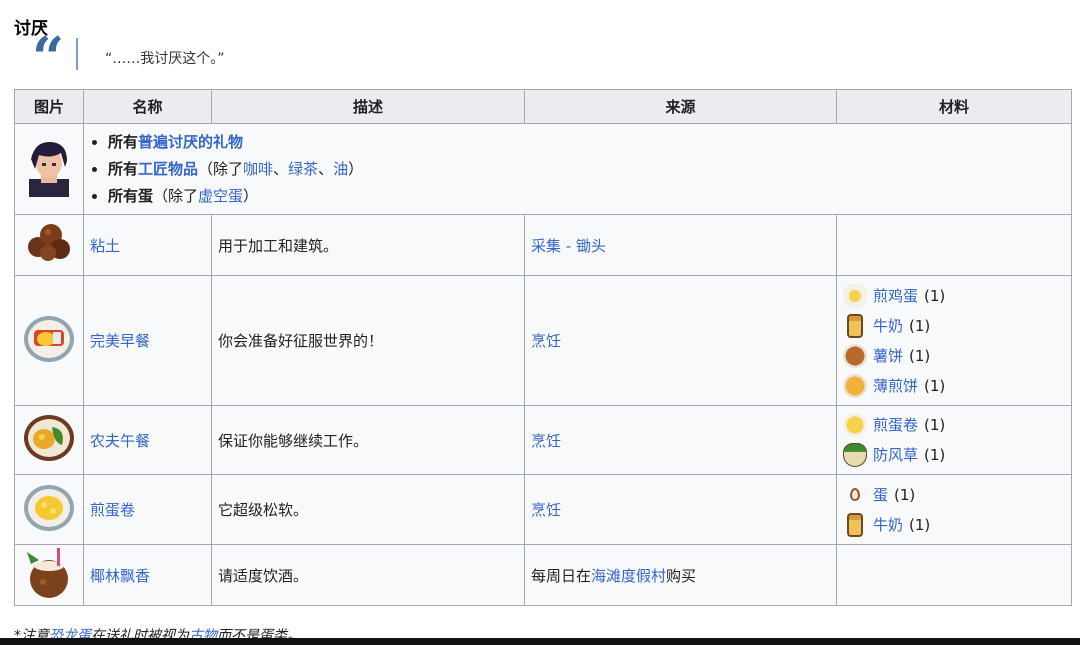 The image size is (1080, 645). What do you see at coordinates (303, 169) in the screenshot?
I see `green-tea-link: 绿茶` at bounding box center [303, 169].